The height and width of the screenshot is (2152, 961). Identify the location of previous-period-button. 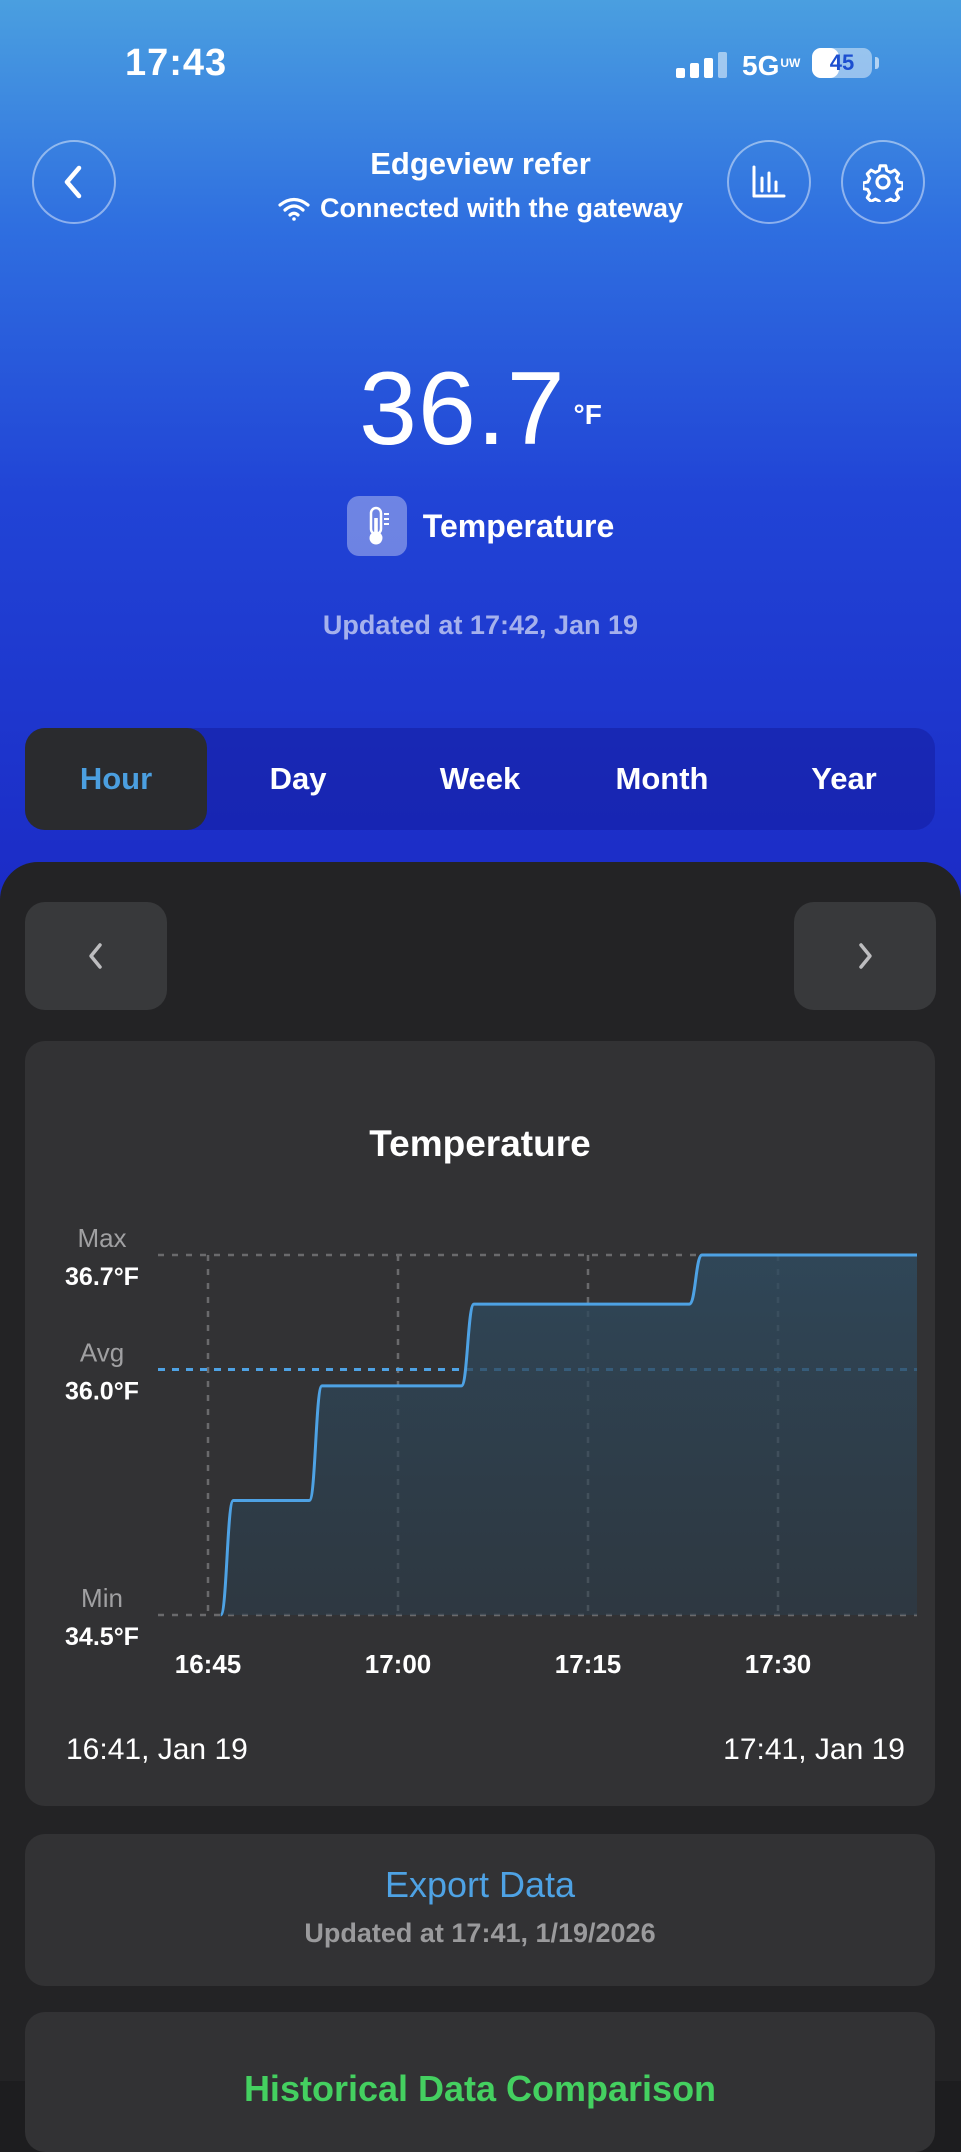
(96, 956).